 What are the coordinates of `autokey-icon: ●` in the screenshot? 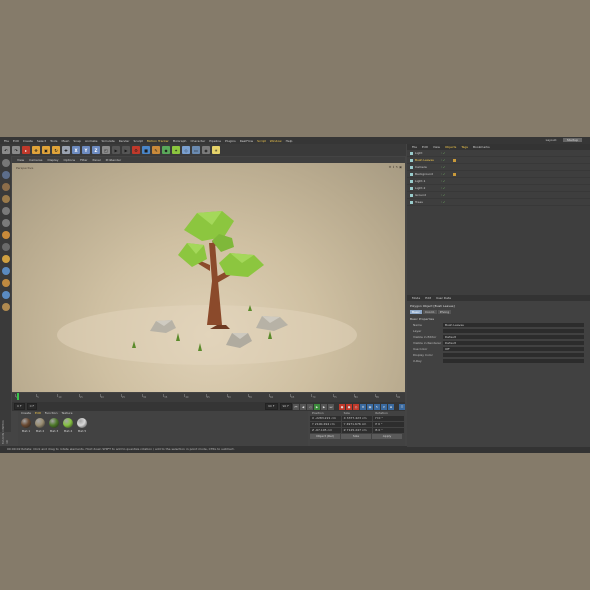 It's located at (349, 406).